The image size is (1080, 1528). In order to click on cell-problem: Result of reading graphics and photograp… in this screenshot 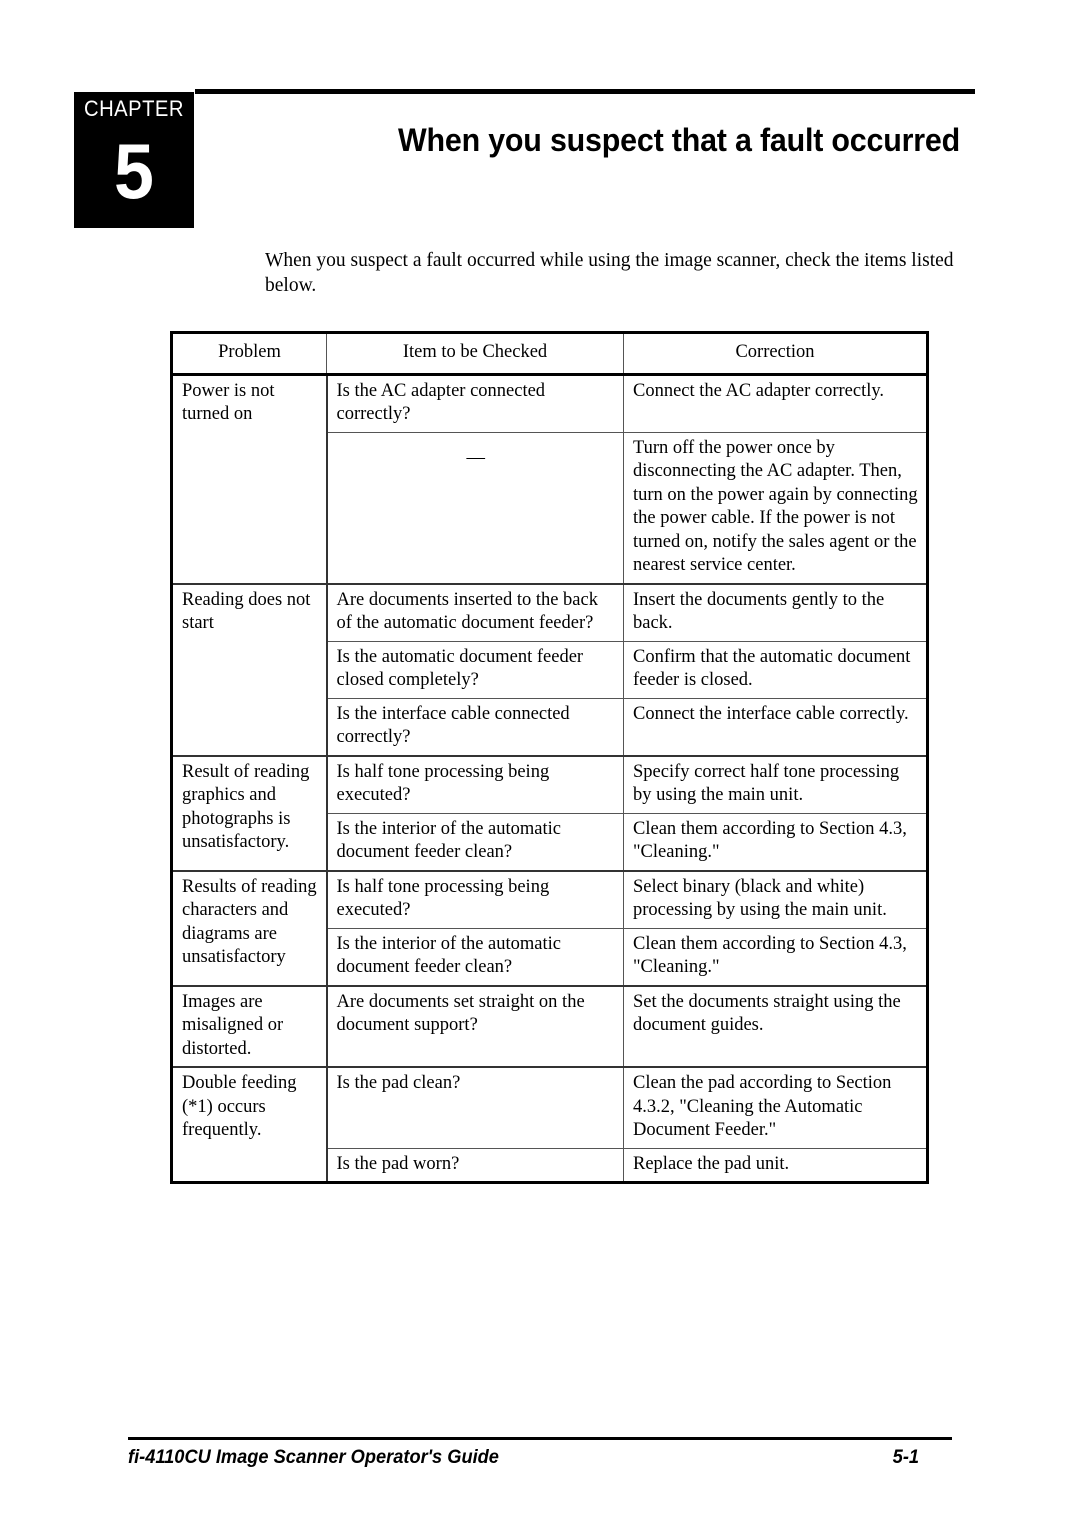, I will do `click(249, 812)`.